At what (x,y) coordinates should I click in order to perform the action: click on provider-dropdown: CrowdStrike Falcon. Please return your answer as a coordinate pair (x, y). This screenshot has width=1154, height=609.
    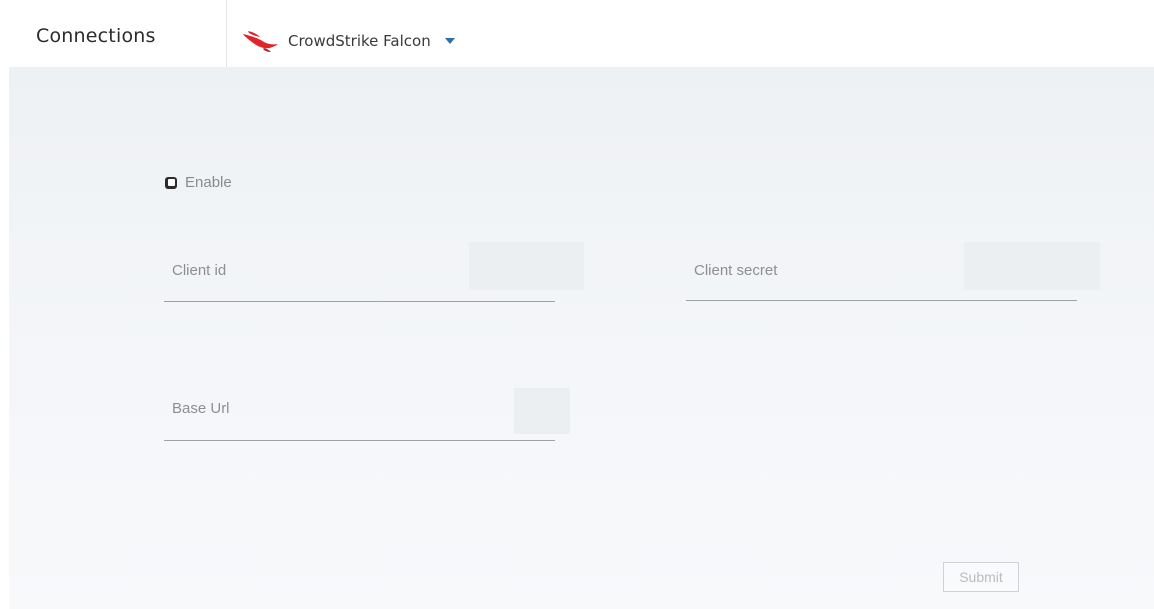
    Looking at the image, I should click on (348, 41).